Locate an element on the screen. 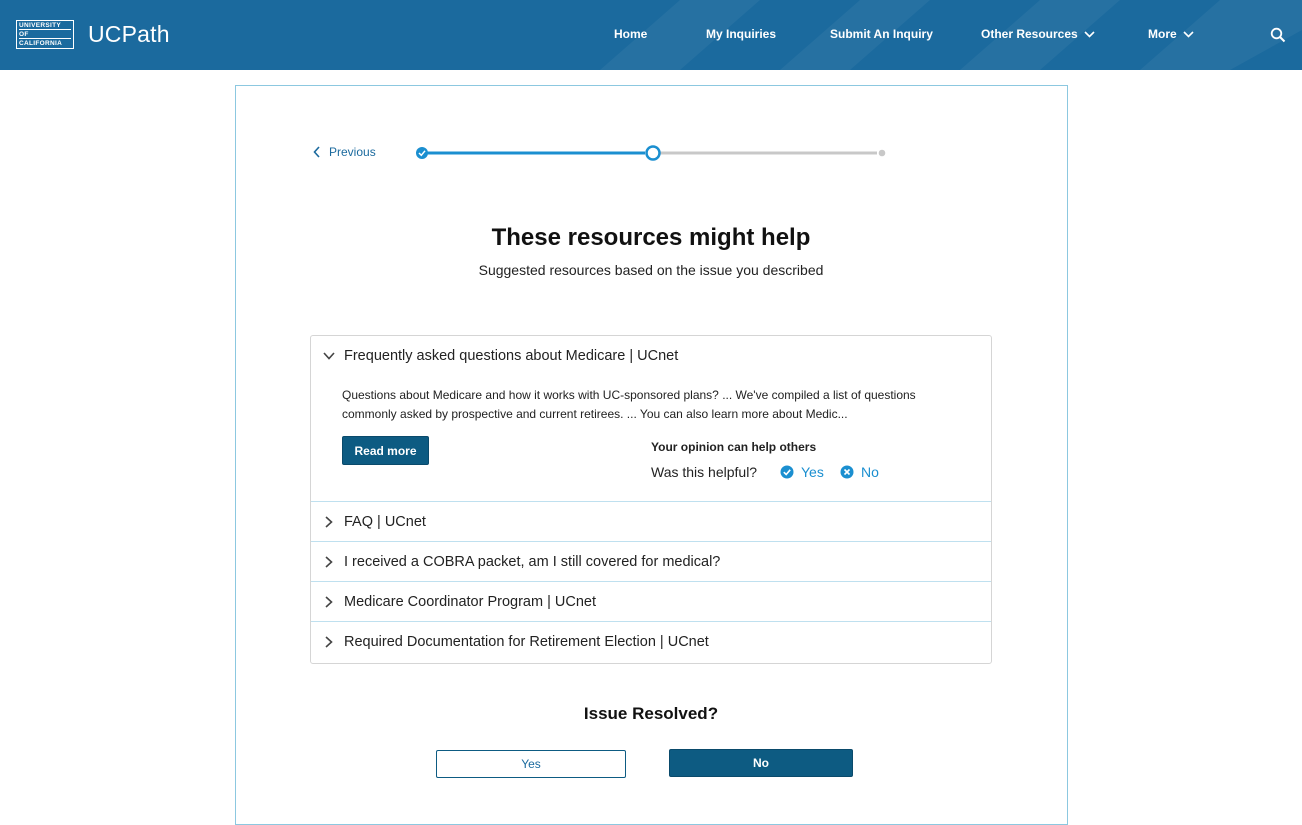  step-progress-bar is located at coordinates (651, 153).